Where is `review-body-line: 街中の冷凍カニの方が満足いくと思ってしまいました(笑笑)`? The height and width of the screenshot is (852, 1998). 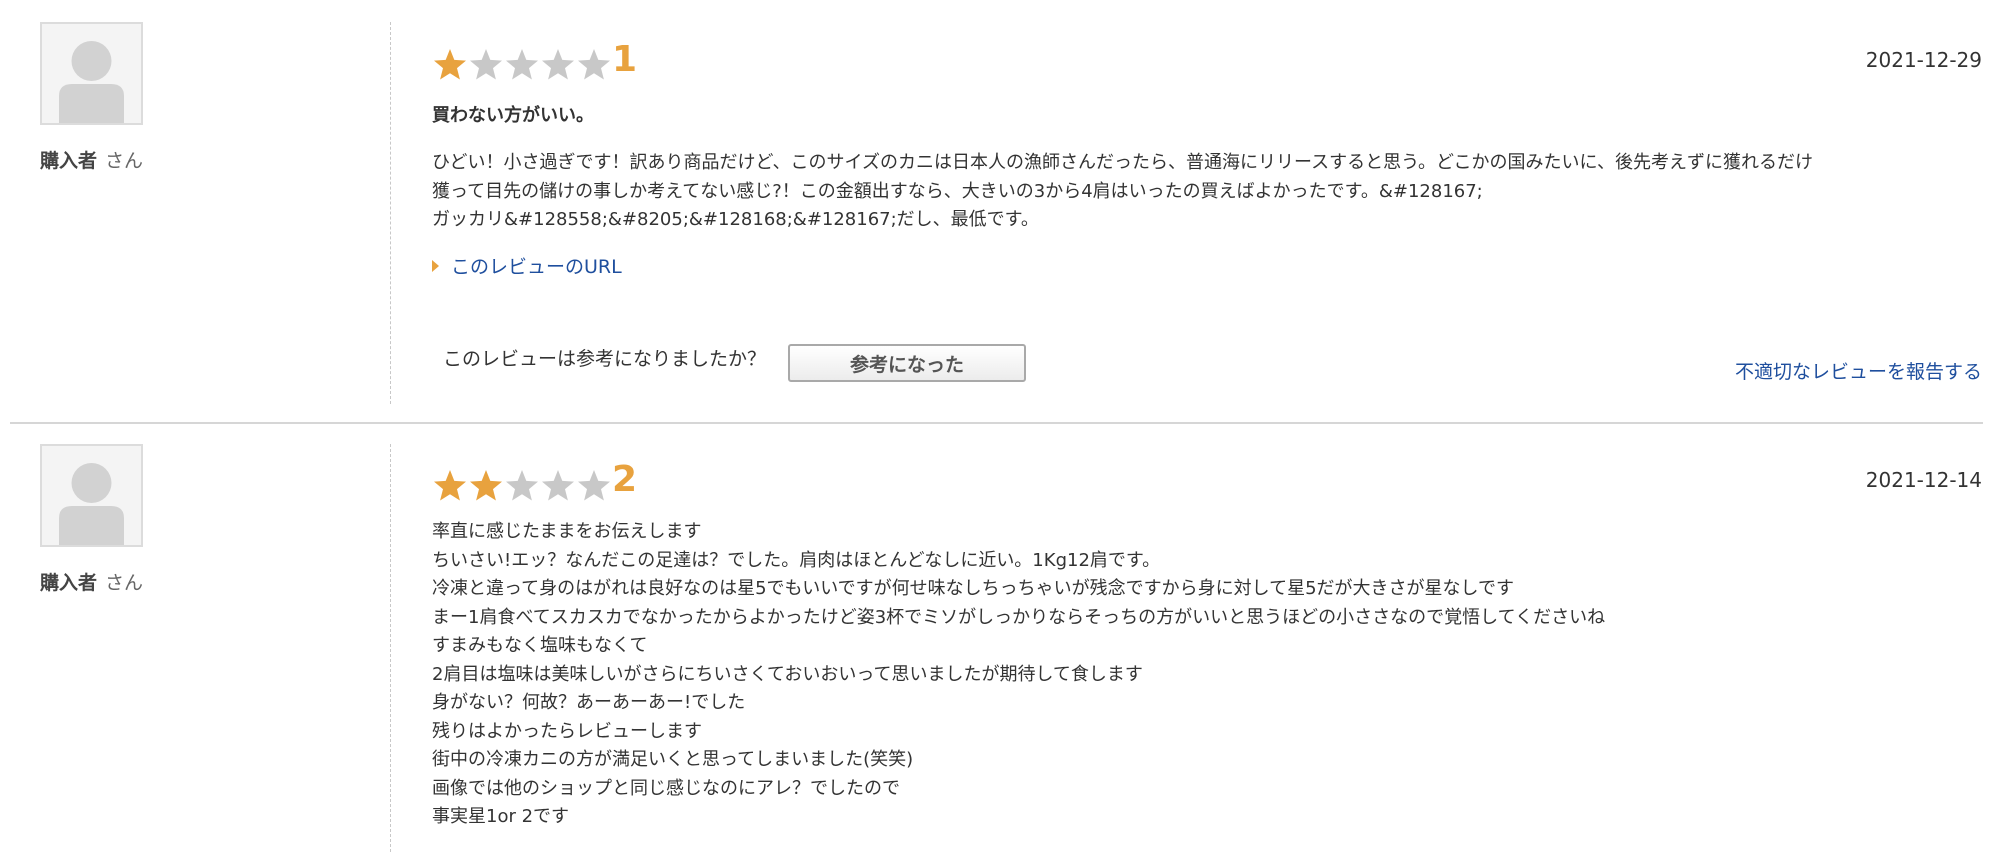
review-body-line: 街中の冷凍カニの方が満足いくと思ってしまいました(笑笑) is located at coordinates (673, 759).